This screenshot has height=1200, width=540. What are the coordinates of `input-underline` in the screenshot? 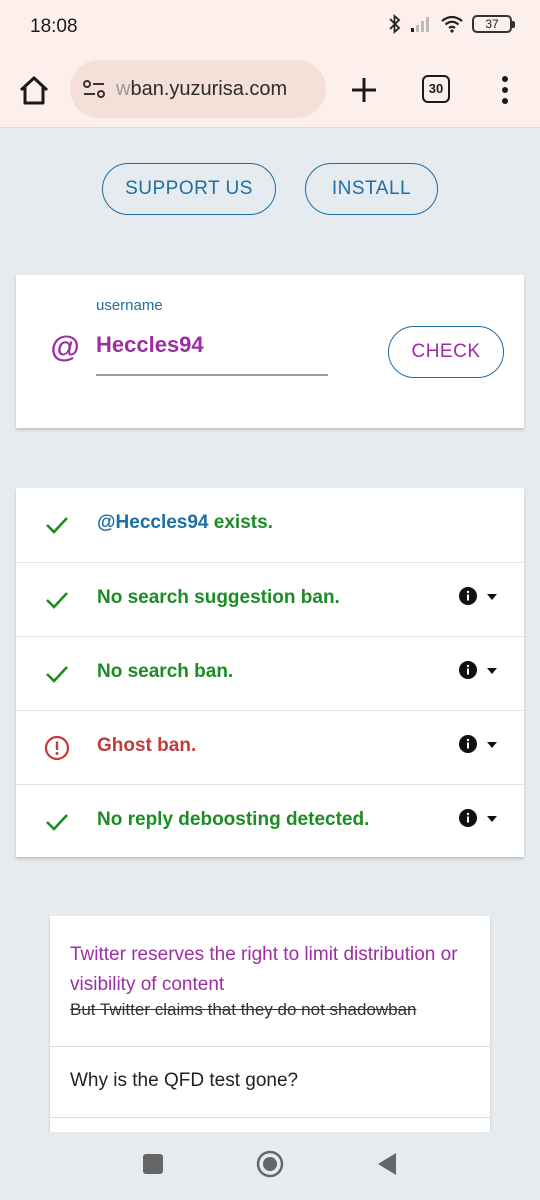 It's located at (212, 375).